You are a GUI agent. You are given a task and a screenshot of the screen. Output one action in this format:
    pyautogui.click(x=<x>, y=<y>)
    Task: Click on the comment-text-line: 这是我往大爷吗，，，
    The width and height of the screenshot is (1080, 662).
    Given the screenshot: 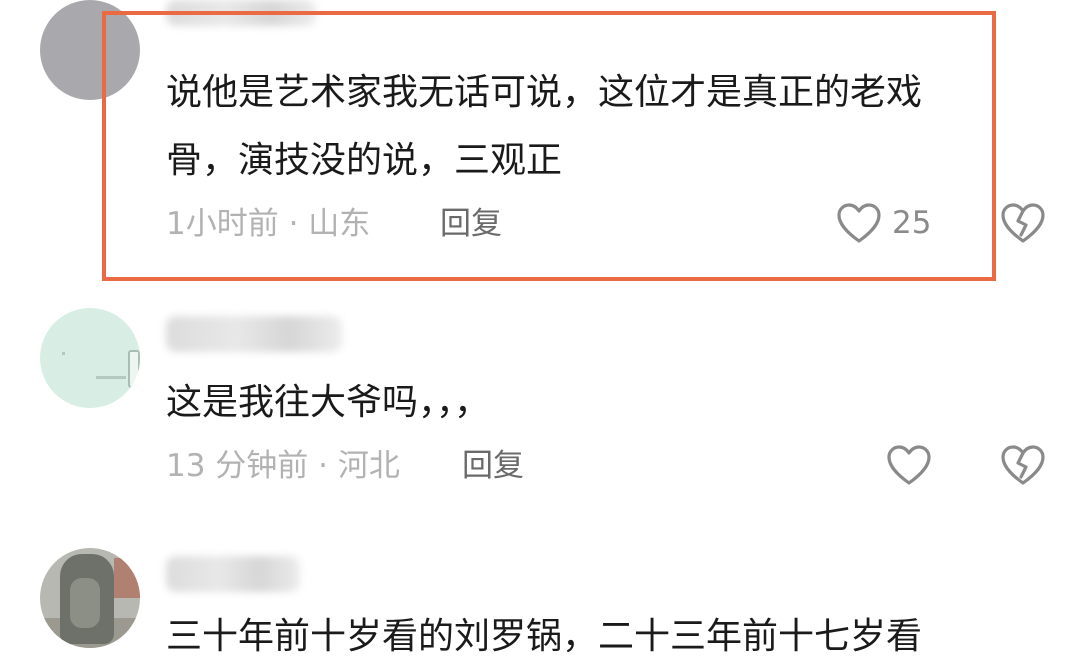 What is the action you would take?
    pyautogui.click(x=328, y=402)
    